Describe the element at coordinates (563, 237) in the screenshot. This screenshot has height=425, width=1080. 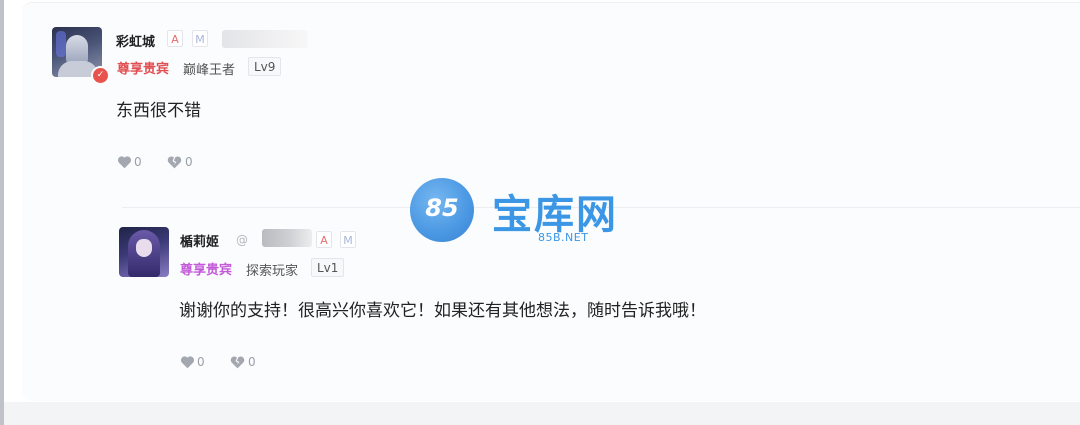
I see `watermark-subtitle: 85B.NET` at that location.